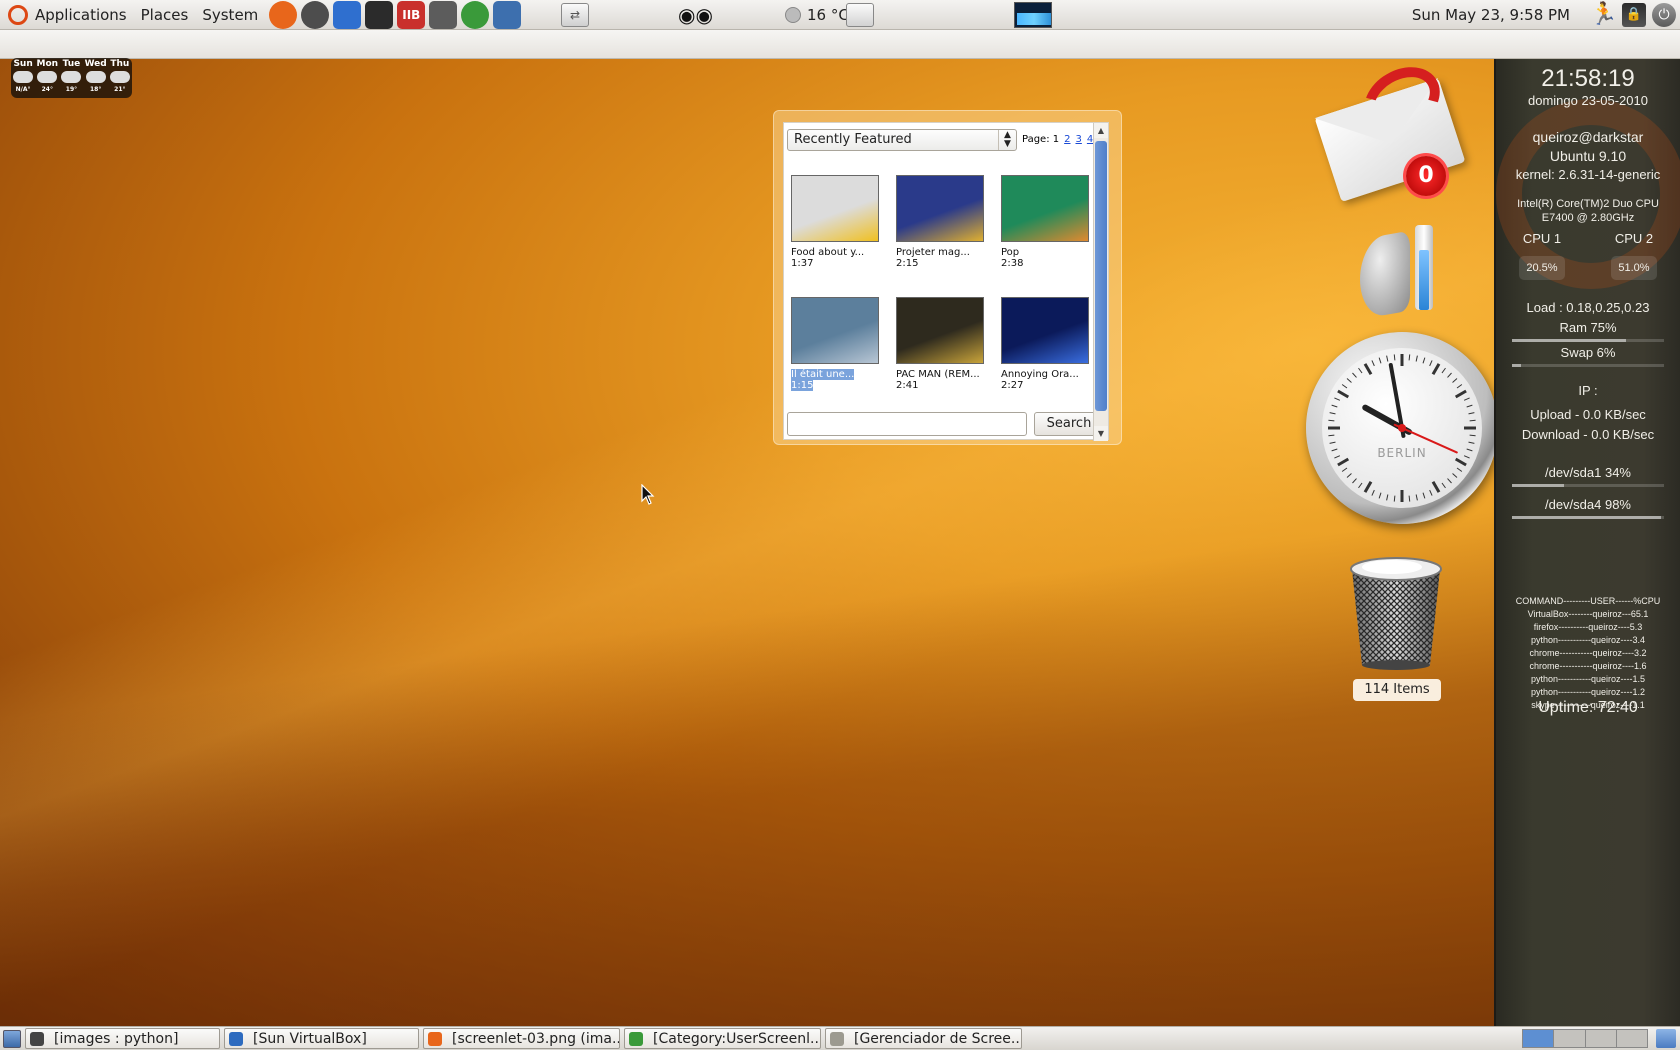 The image size is (1680, 1050). What do you see at coordinates (1588, 601) in the screenshot?
I see `process-header: COMMAND---------USER------%CPU` at bounding box center [1588, 601].